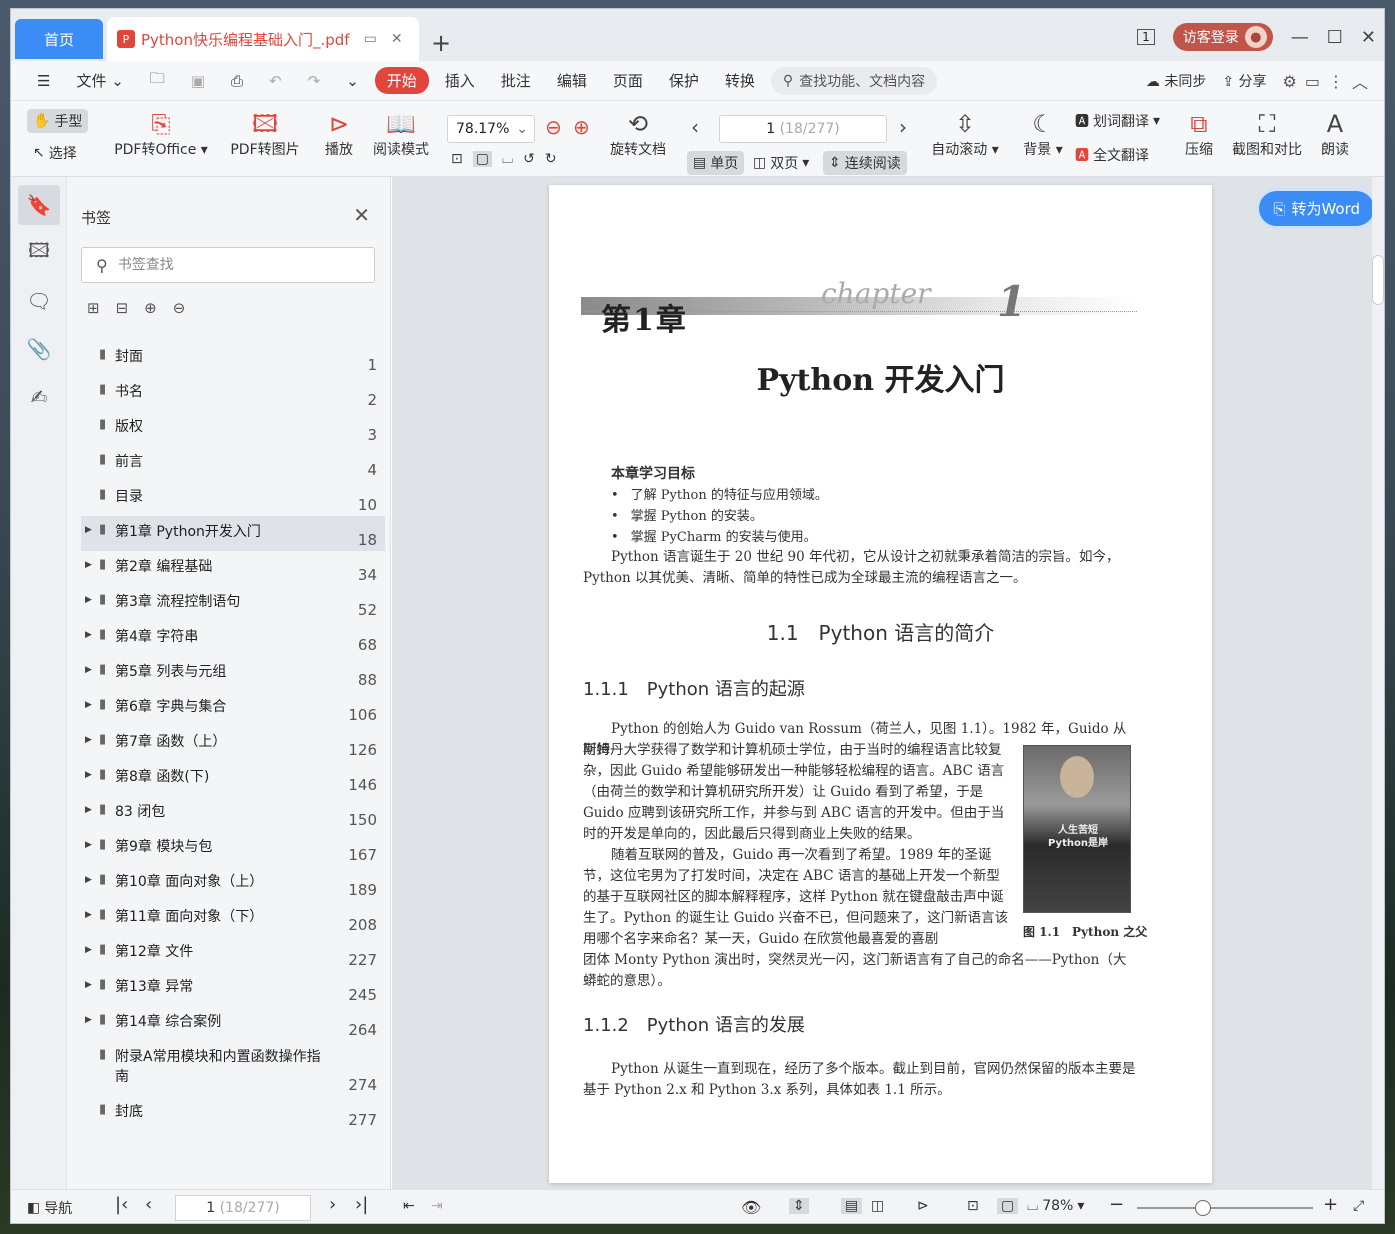 This screenshot has height=1234, width=1395. Describe the element at coordinates (233, 743) in the screenshot. I see `bookmark-item: ▶ ▮ 第7章 函数（上） 126` at that location.